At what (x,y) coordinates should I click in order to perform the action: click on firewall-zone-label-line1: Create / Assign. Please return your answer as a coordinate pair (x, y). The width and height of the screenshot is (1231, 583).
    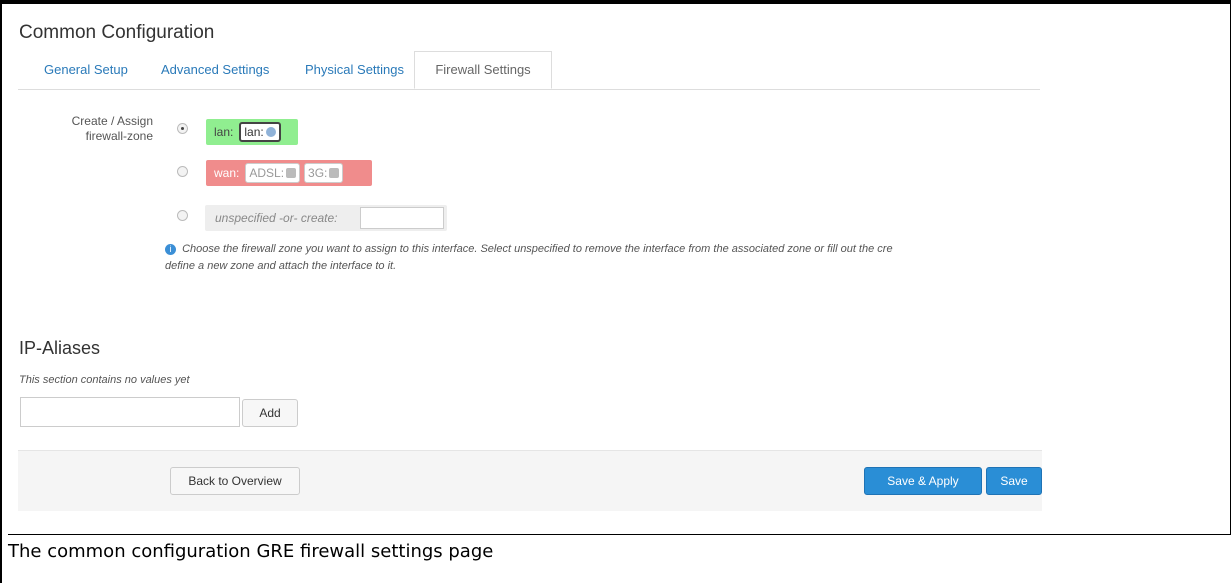
    Looking at the image, I should click on (112, 121).